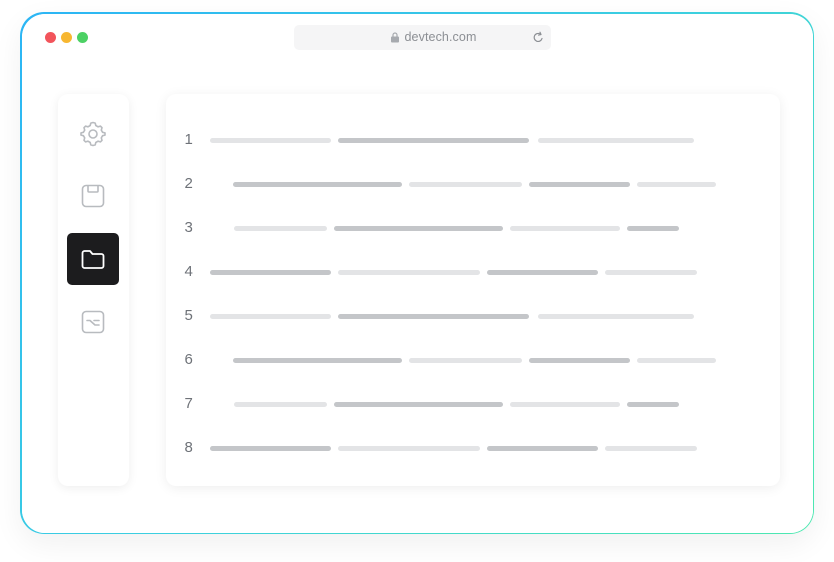 The width and height of the screenshot is (834, 562). Describe the element at coordinates (188, 447) in the screenshot. I see `line-number: 8` at that location.